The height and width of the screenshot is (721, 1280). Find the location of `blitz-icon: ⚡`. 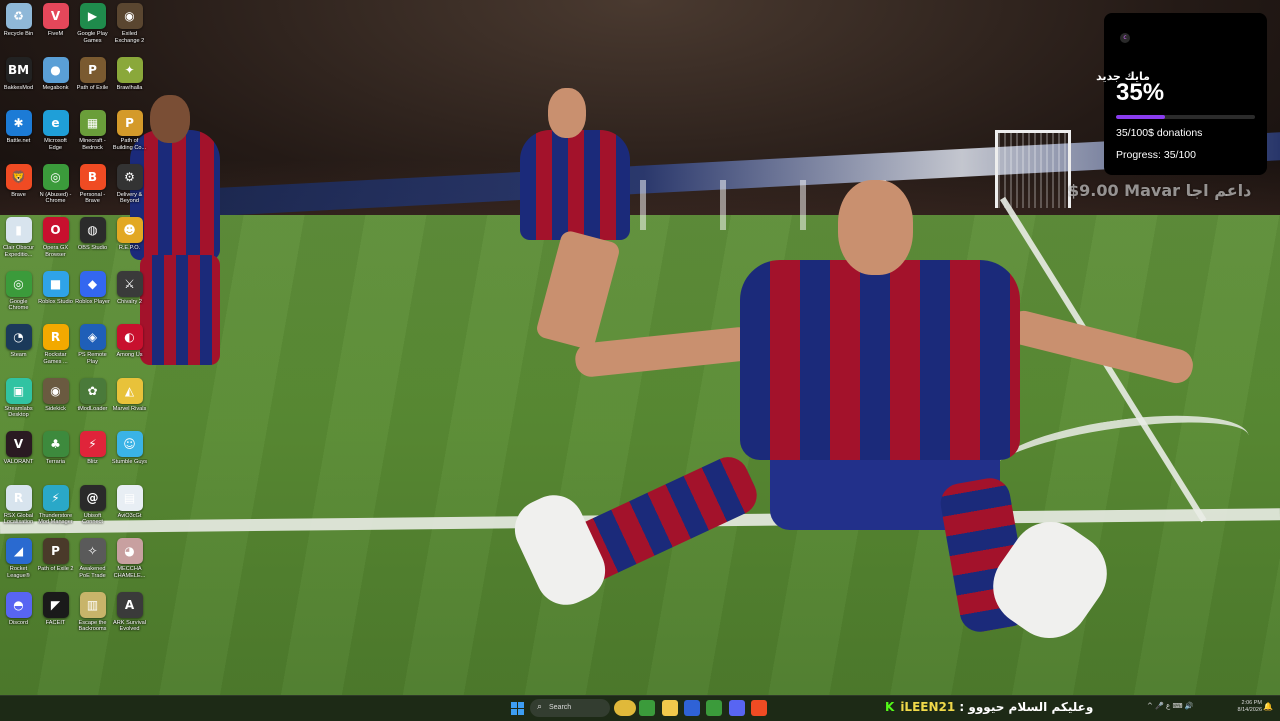

blitz-icon: ⚡ is located at coordinates (92, 444).